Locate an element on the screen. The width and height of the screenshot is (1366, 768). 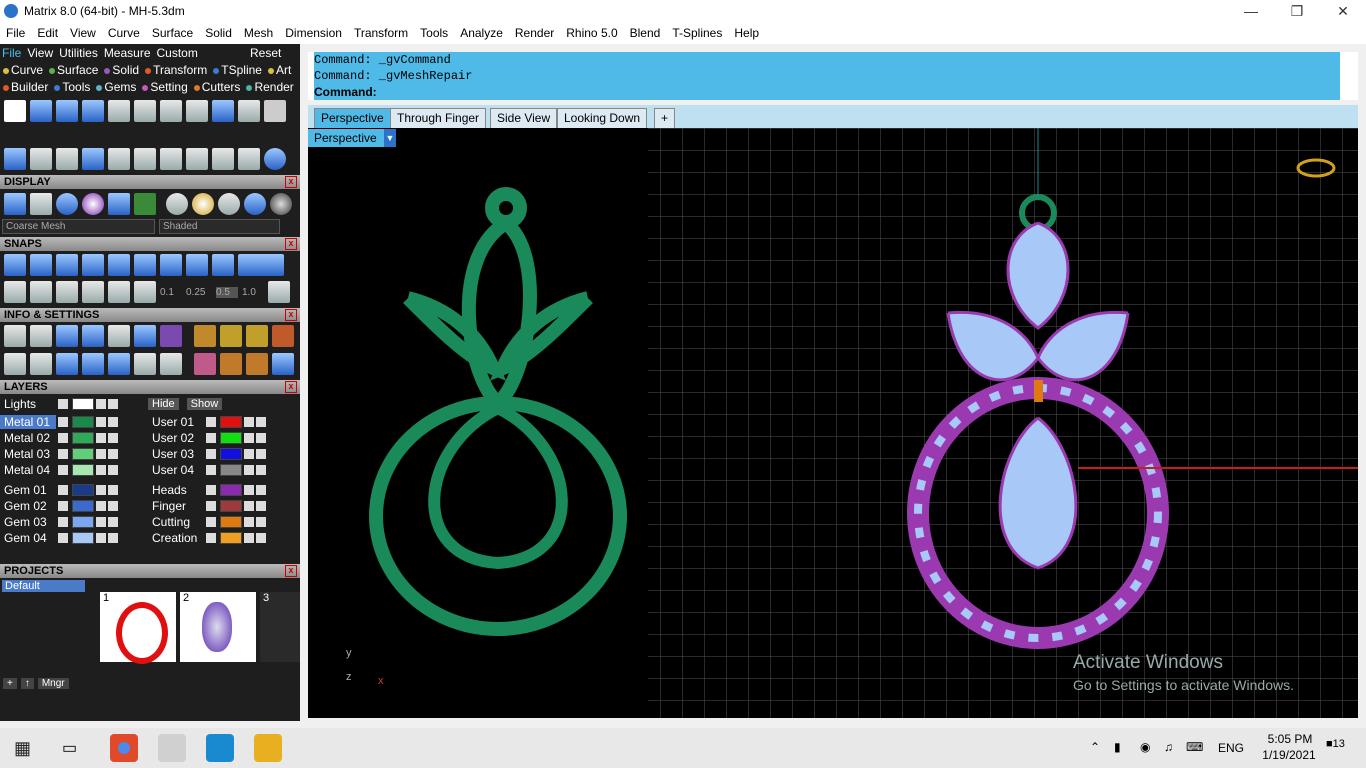
new-file-icon is located at coordinates (15, 111).